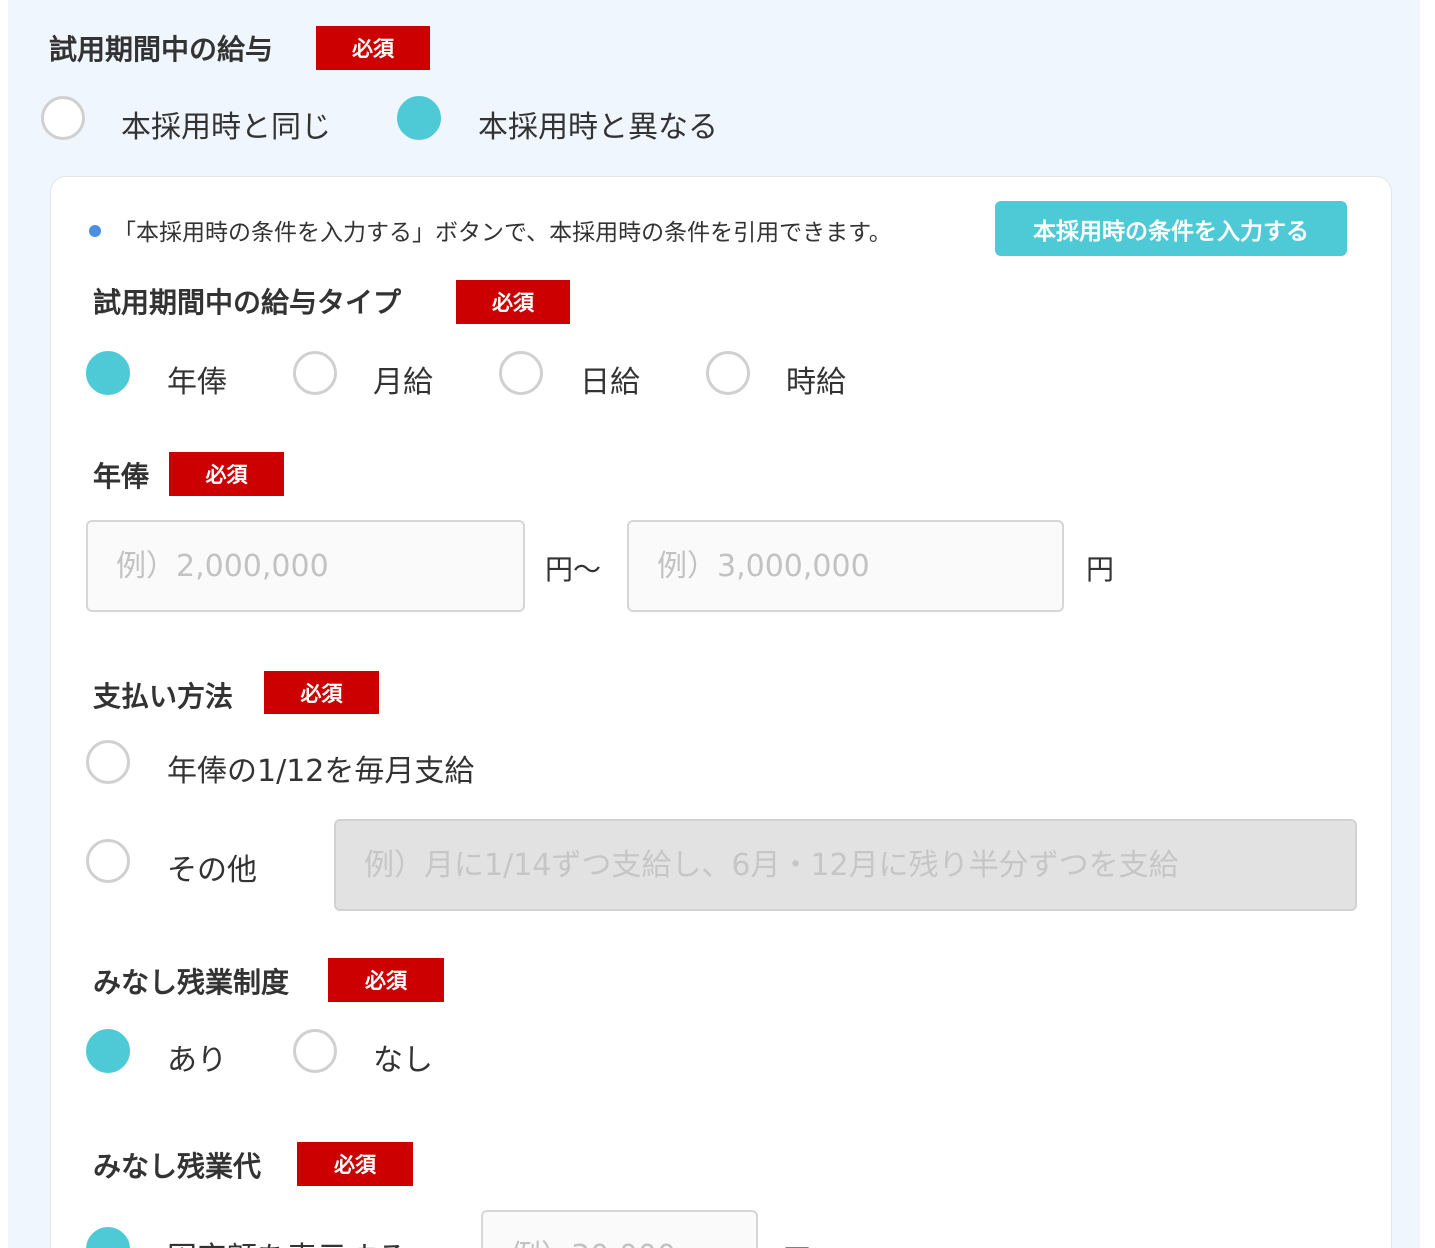 This screenshot has height=1248, width=1435. I want to click on radio-salary-type-annual, so click(108, 373).